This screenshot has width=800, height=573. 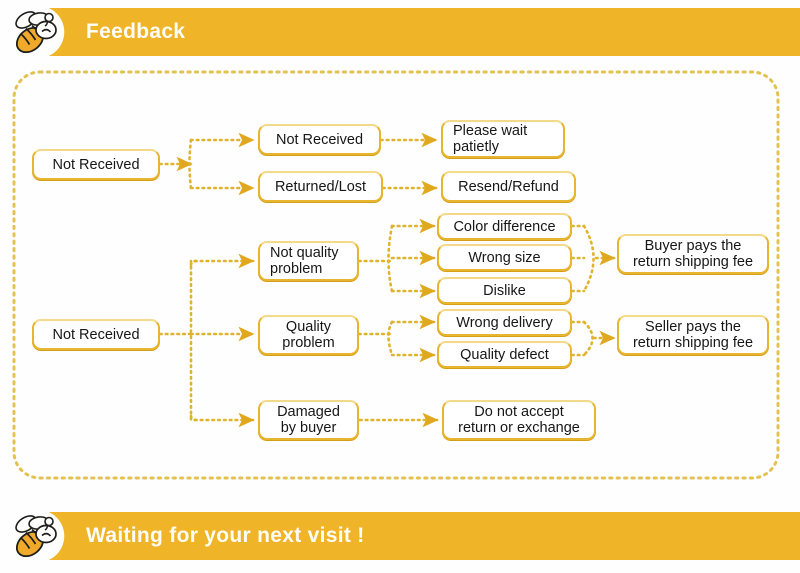 I want to click on node-returned-lost: Returned/Lost, so click(x=320, y=186).